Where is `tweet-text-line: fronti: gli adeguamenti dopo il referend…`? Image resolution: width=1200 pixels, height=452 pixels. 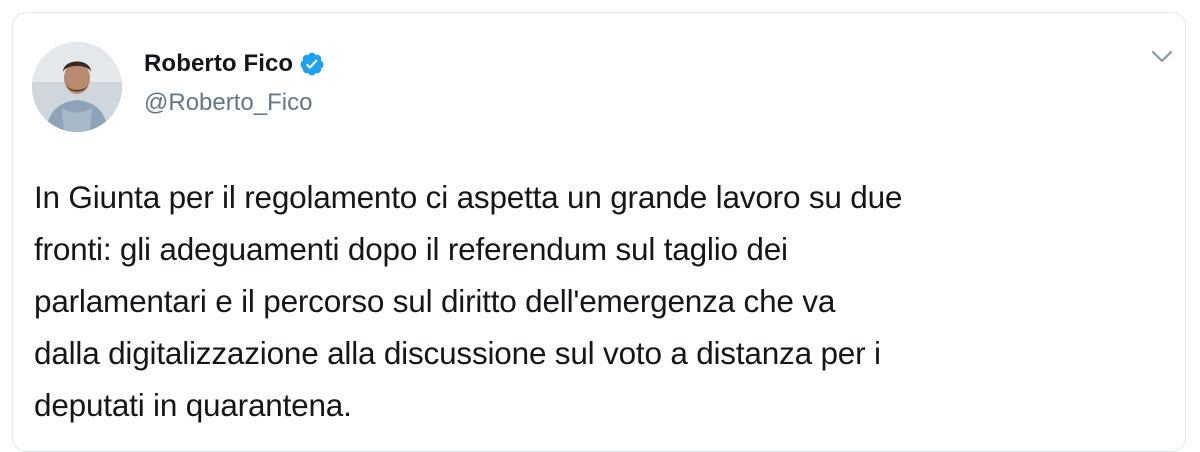 tweet-text-line: fronti: gli adeguamenti dopo il referend… is located at coordinates (411, 249).